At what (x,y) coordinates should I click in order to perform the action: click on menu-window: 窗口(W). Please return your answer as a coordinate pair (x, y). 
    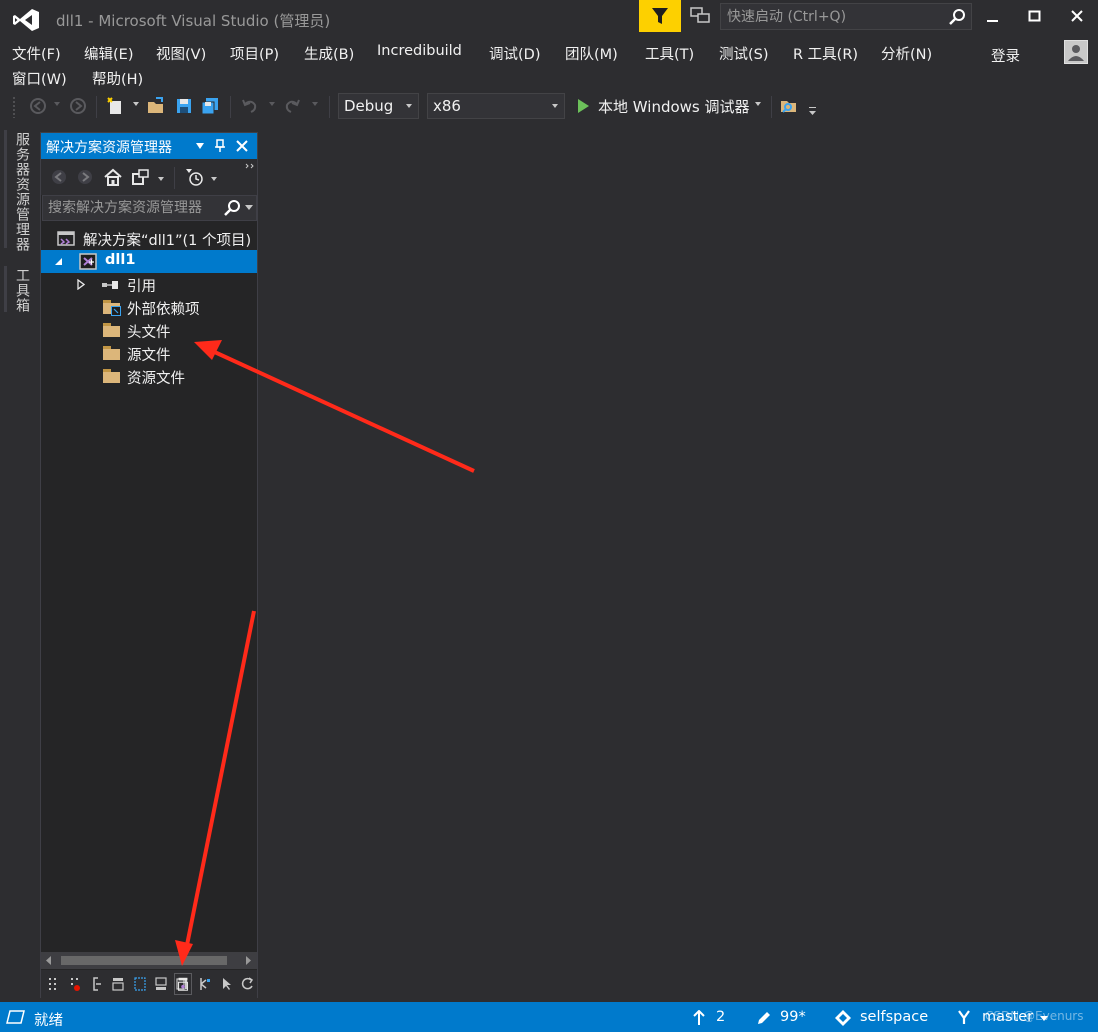
    Looking at the image, I should click on (39, 78).